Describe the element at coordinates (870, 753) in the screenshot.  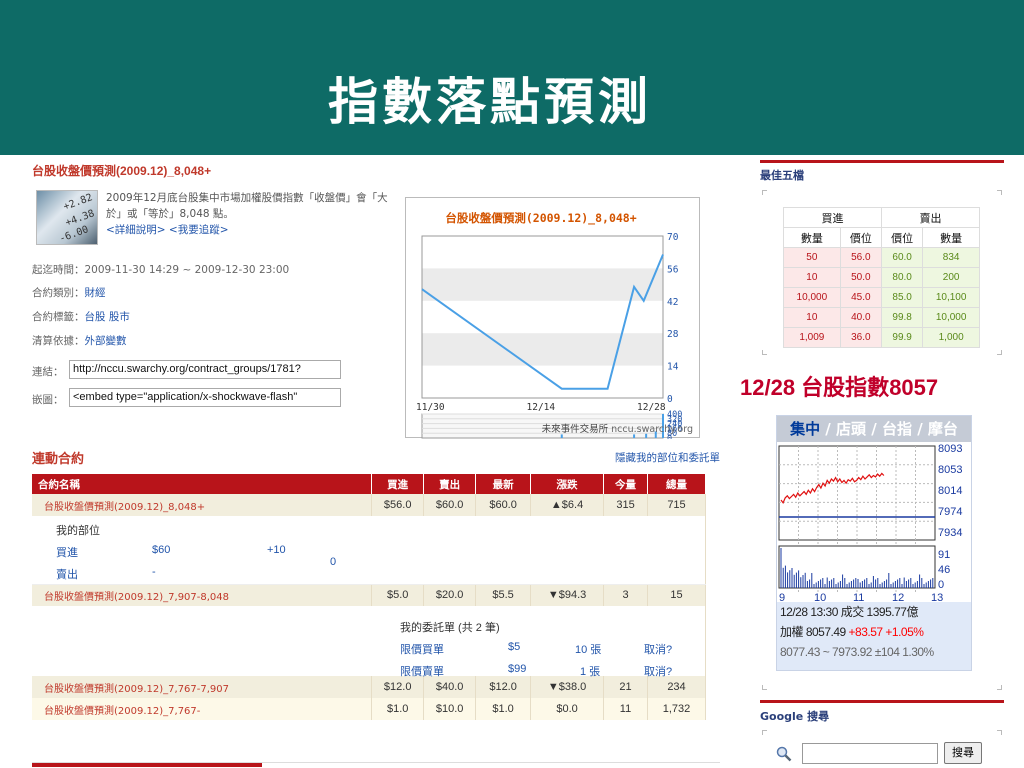
I see `google-search-input` at that location.